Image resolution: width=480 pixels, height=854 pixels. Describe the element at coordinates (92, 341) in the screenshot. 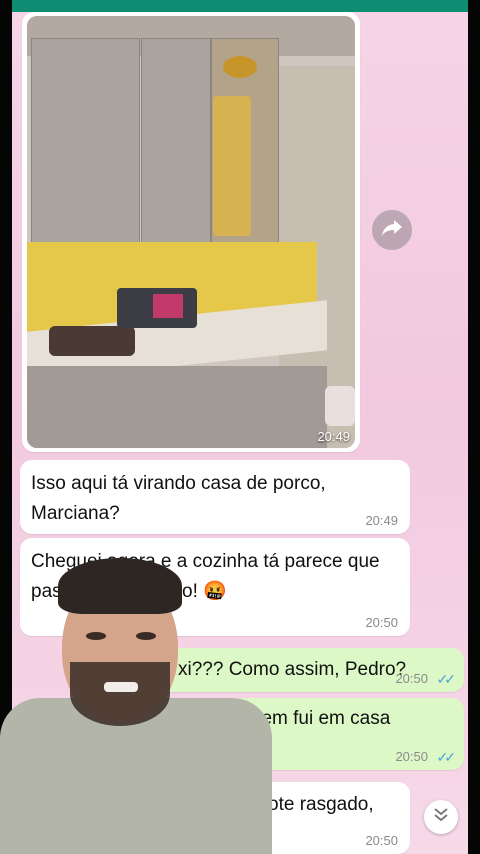

I see `photo-sink` at that location.